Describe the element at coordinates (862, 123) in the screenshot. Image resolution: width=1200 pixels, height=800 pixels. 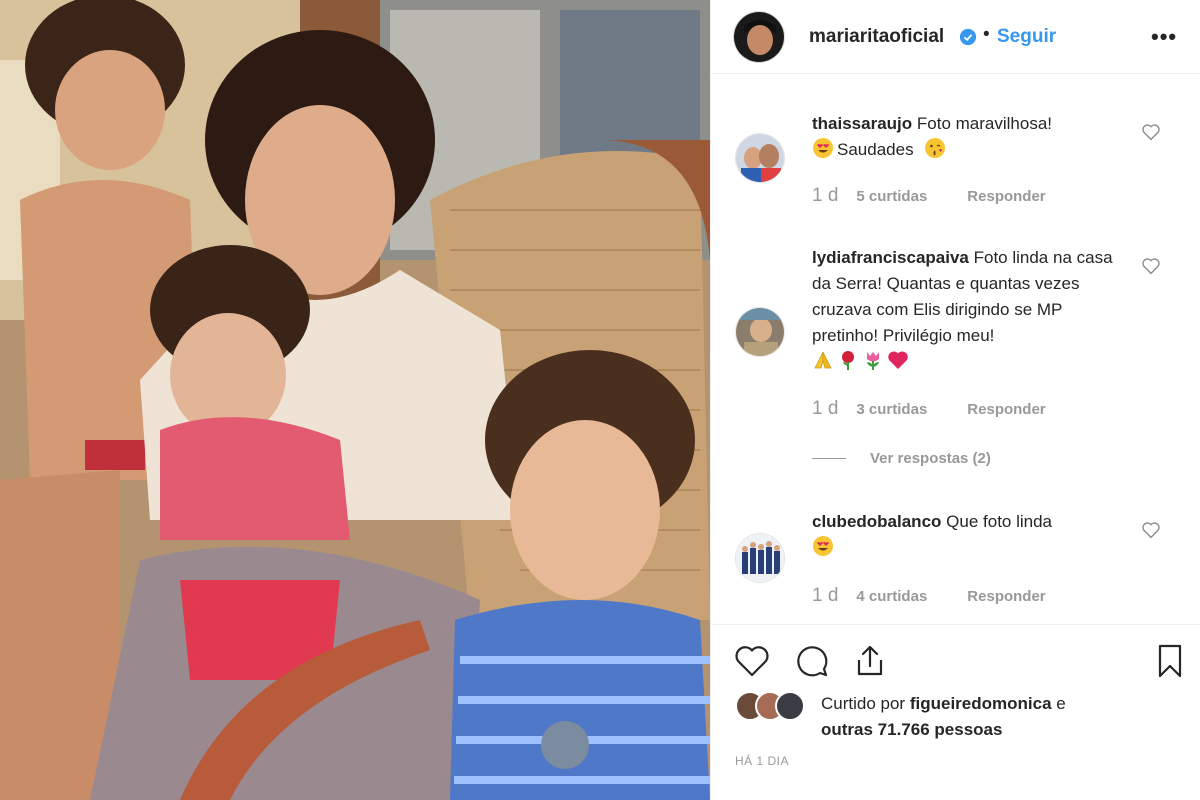
I see `comment-username: thaissaraujo` at that location.